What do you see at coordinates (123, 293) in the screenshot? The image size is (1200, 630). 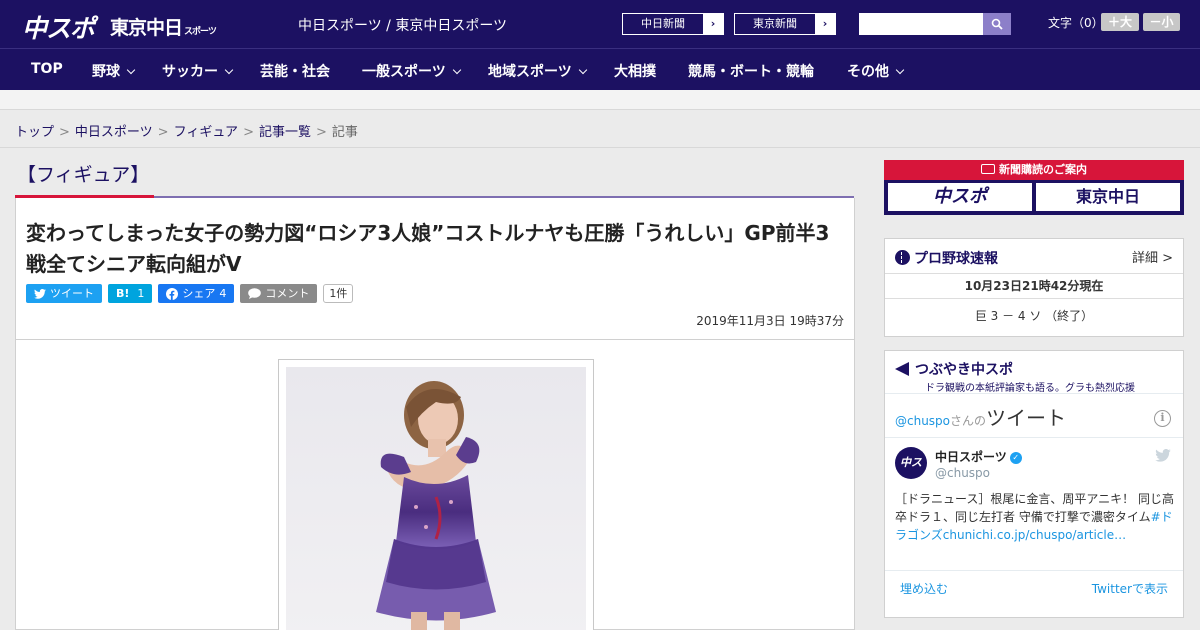 I see `hatena-icon: B!` at bounding box center [123, 293].